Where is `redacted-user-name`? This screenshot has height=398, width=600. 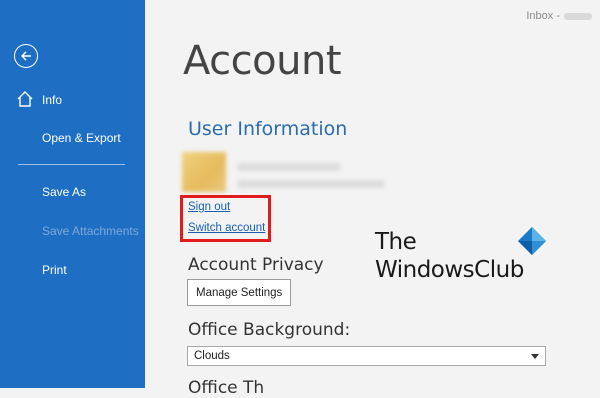 redacted-user-name is located at coordinates (289, 167).